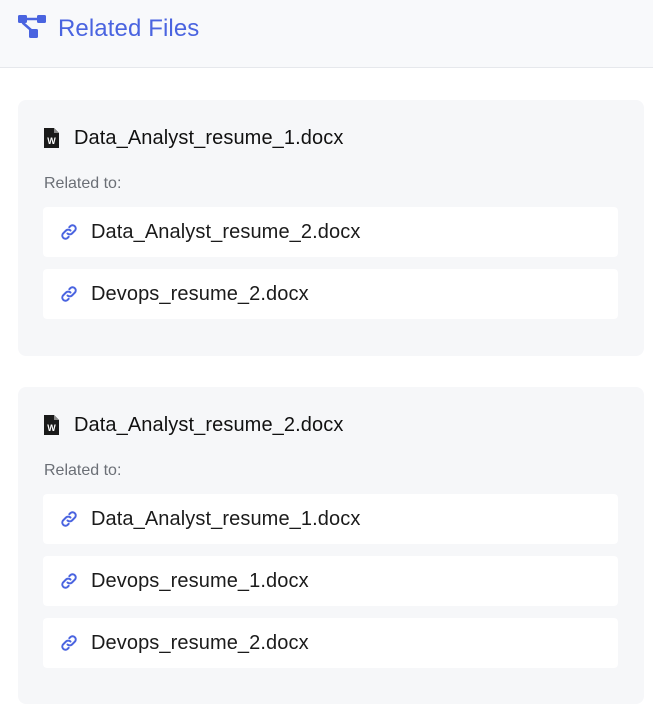  I want to click on related-file-item: Data_Analyst_resume_2.docx, so click(330, 232).